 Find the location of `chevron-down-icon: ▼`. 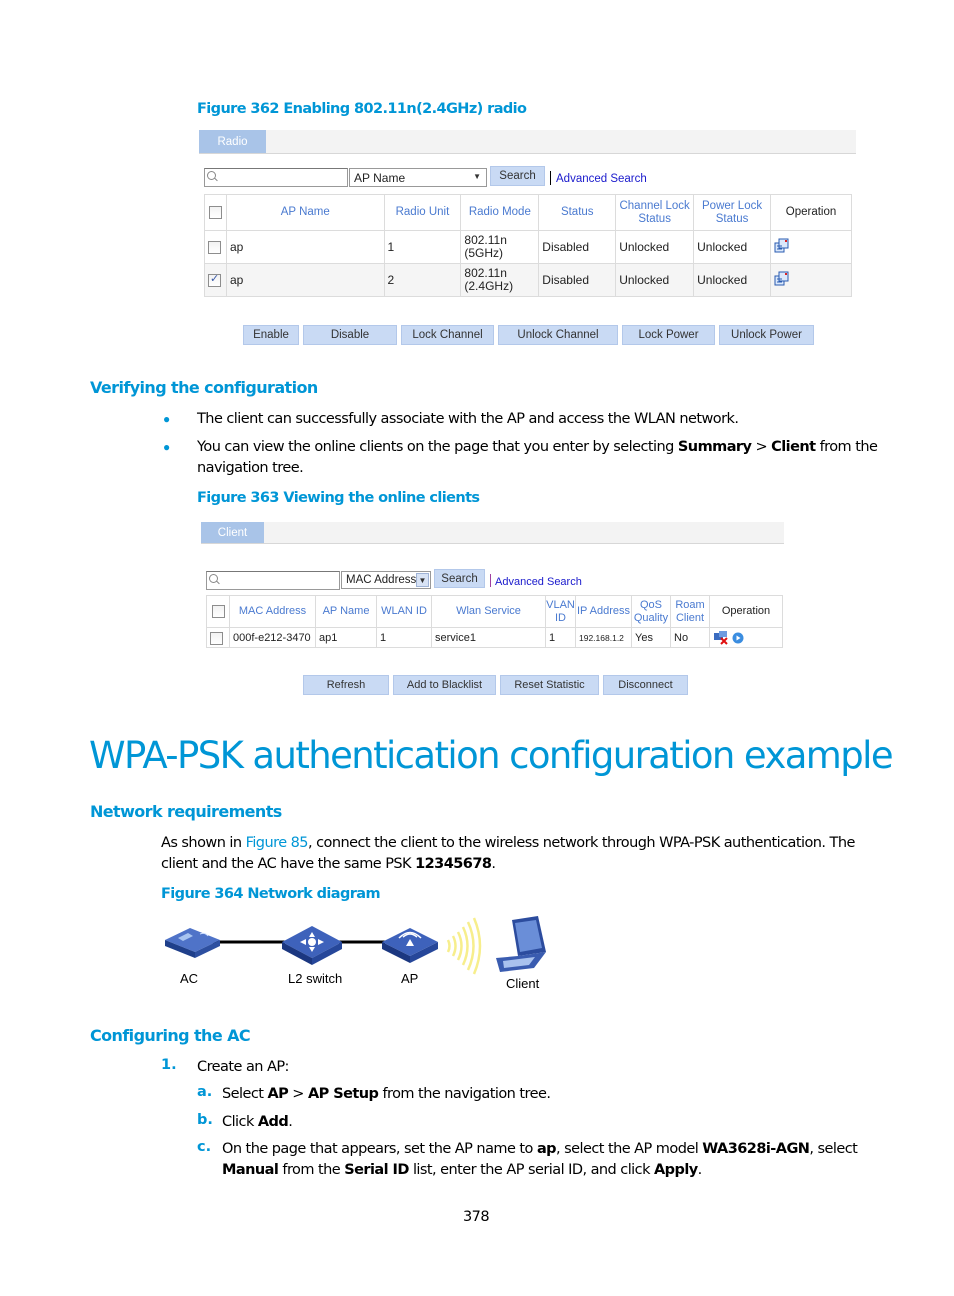

chevron-down-icon: ▼ is located at coordinates (422, 580).